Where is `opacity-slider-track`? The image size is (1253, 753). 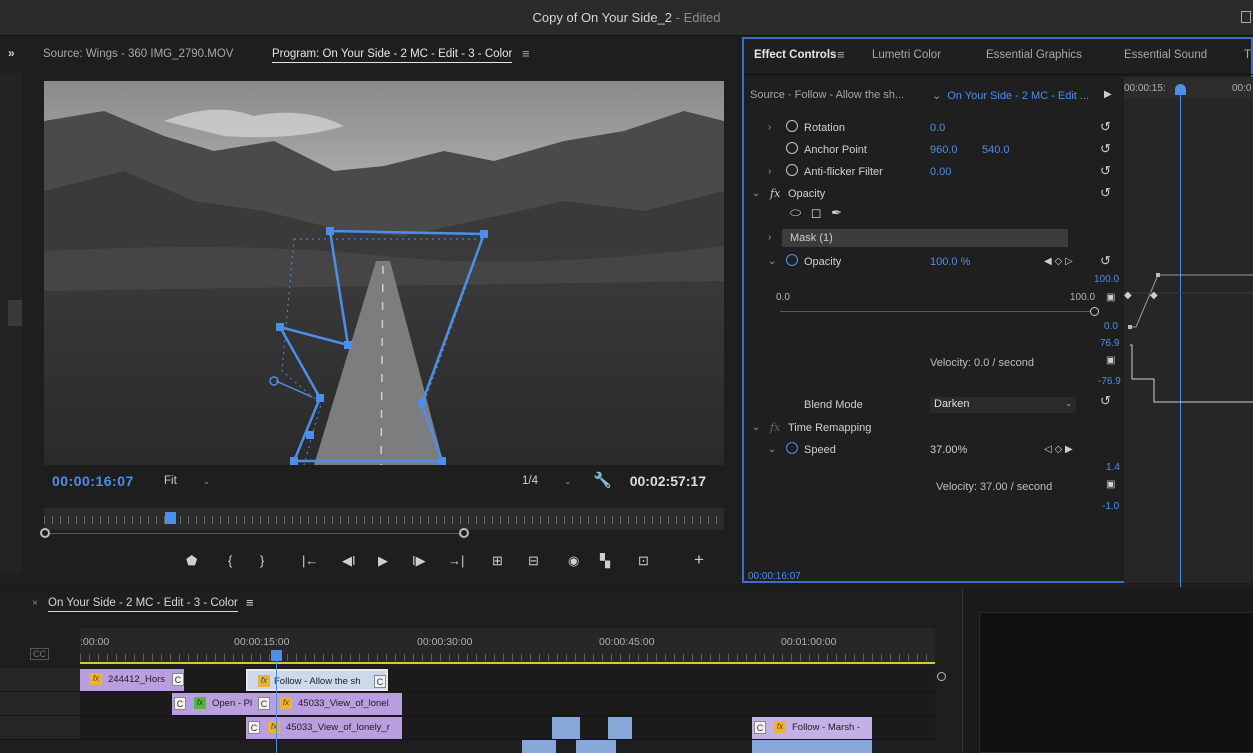
opacity-slider-track is located at coordinates (938, 311).